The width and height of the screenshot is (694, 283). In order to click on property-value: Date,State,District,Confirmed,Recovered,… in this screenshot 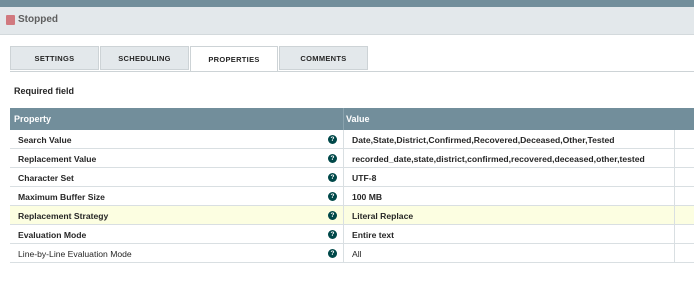, I will do `click(483, 140)`.